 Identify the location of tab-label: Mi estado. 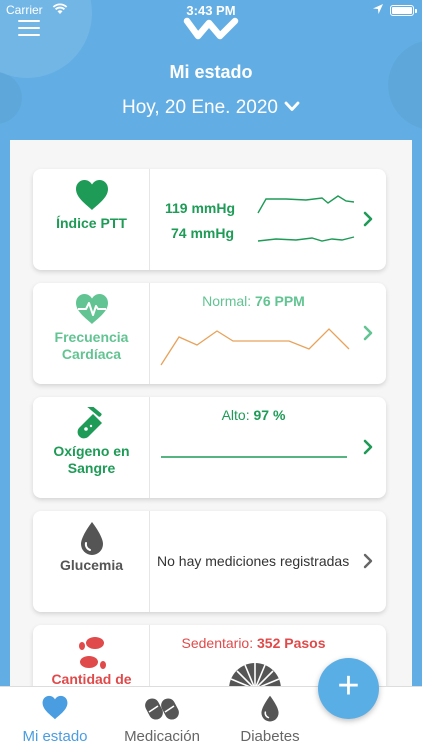
(55, 736).